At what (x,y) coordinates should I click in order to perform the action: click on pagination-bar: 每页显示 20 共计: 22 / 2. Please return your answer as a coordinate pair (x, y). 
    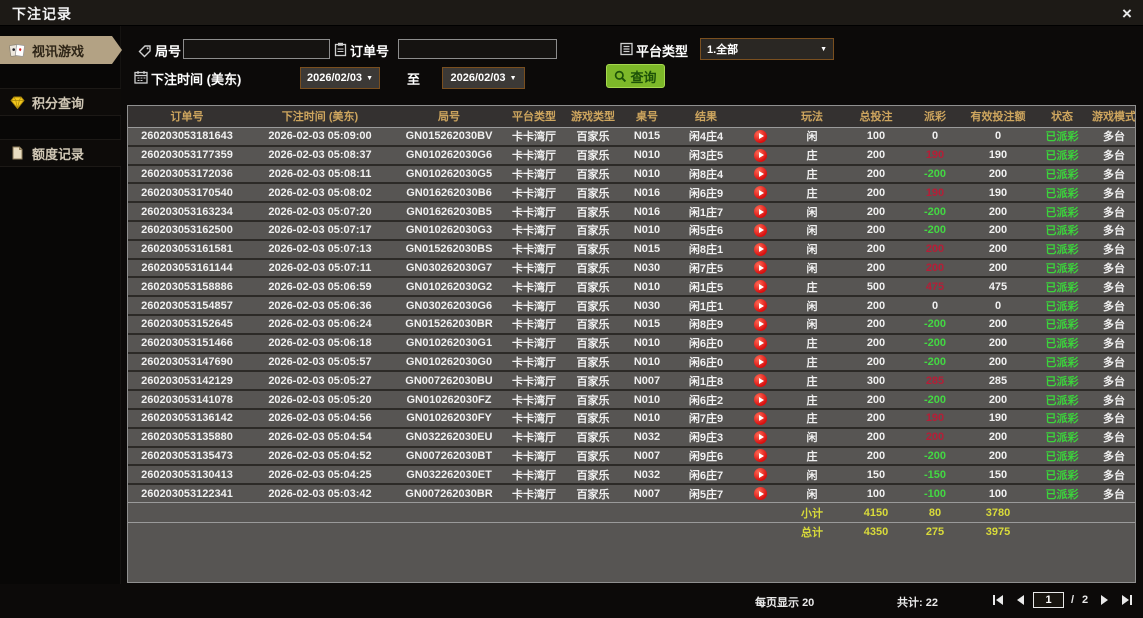
    Looking at the image, I should click on (571, 601).